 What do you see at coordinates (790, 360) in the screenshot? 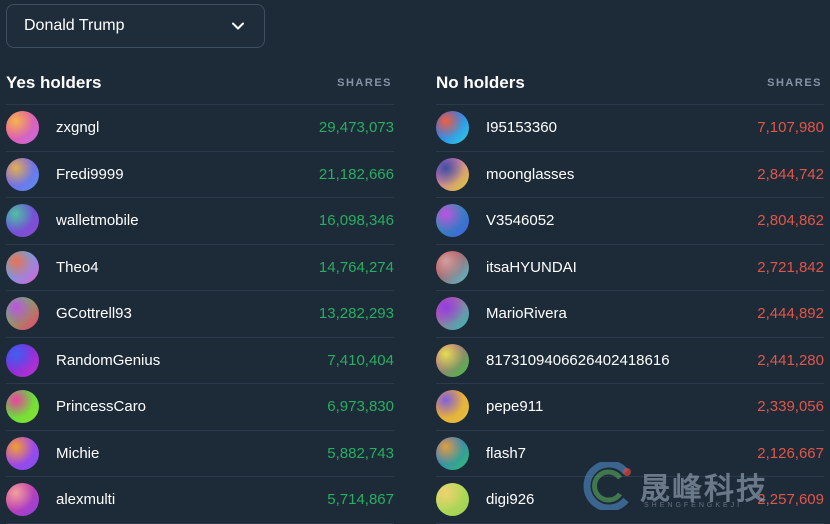
I see `holder-shares: 2,441,280` at bounding box center [790, 360].